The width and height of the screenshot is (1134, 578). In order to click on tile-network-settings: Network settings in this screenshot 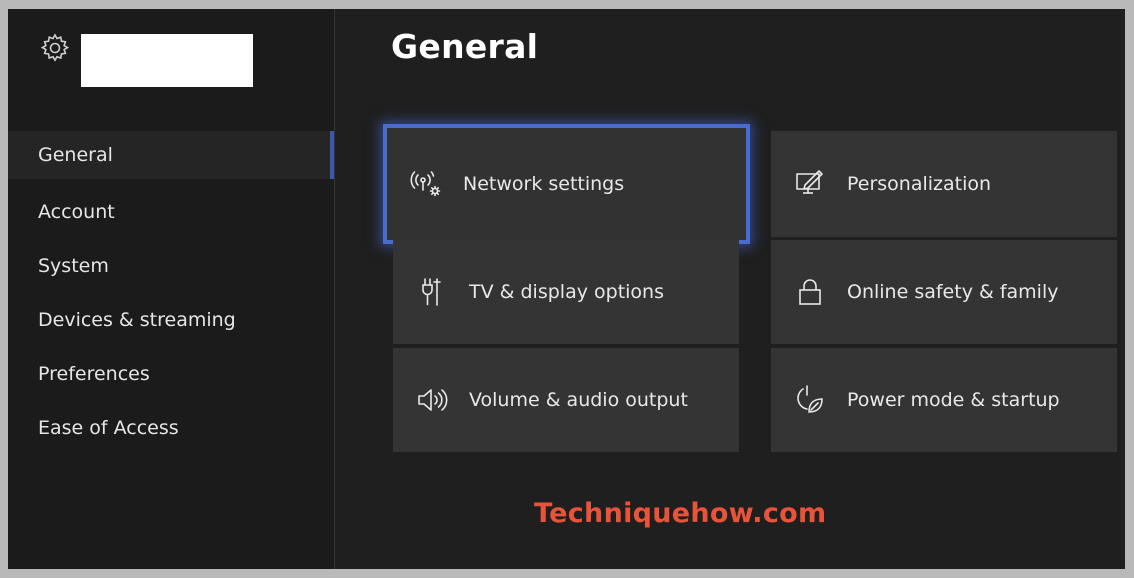, I will do `click(566, 184)`.